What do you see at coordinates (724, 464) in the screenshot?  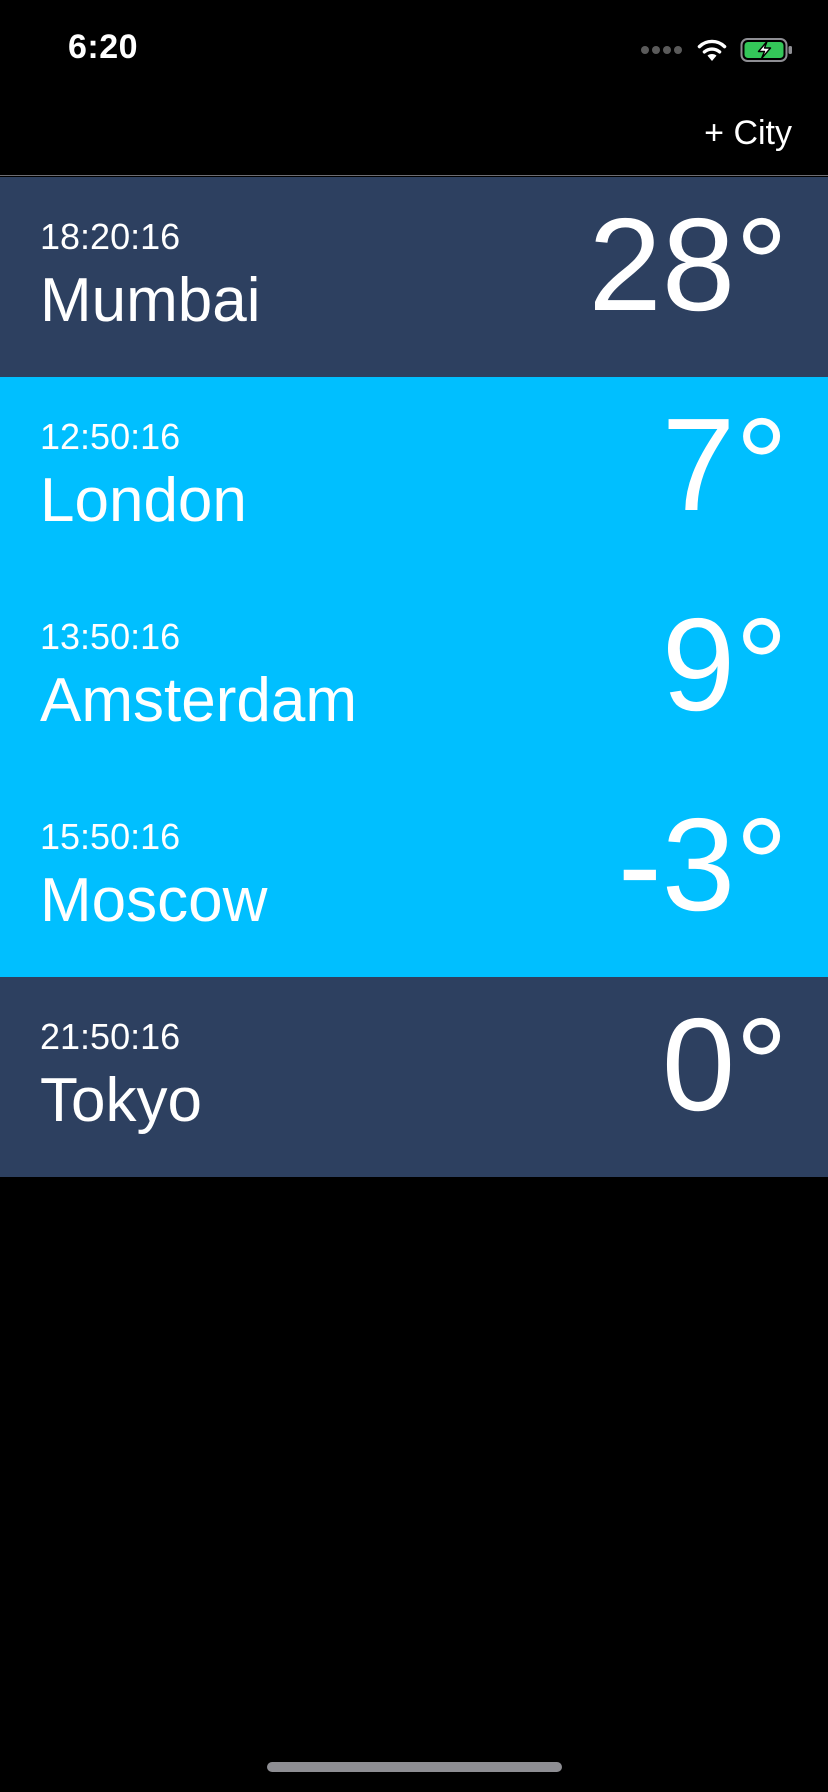 I see `city-temperature: 7°` at bounding box center [724, 464].